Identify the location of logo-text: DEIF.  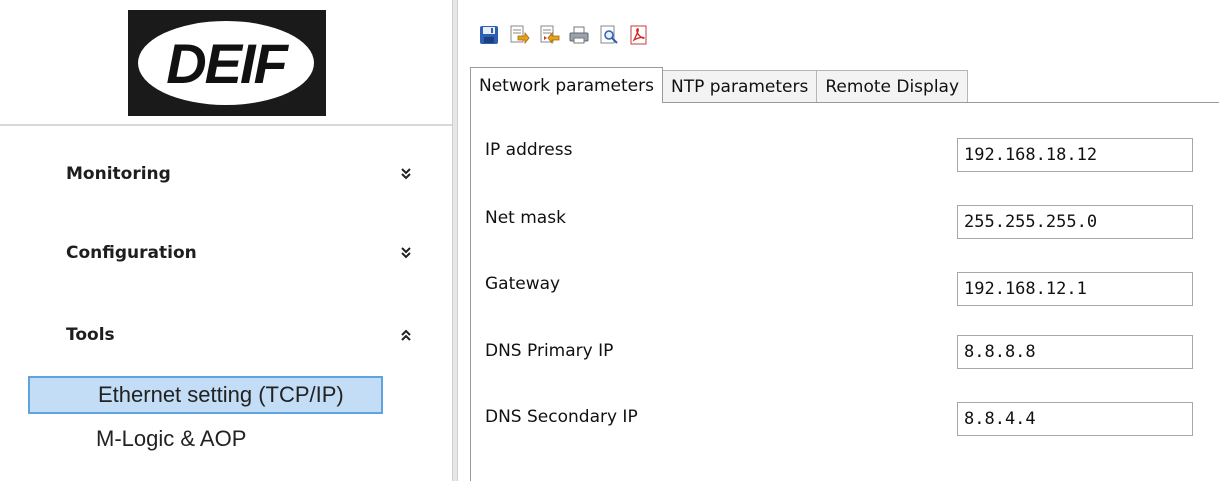
(227, 63).